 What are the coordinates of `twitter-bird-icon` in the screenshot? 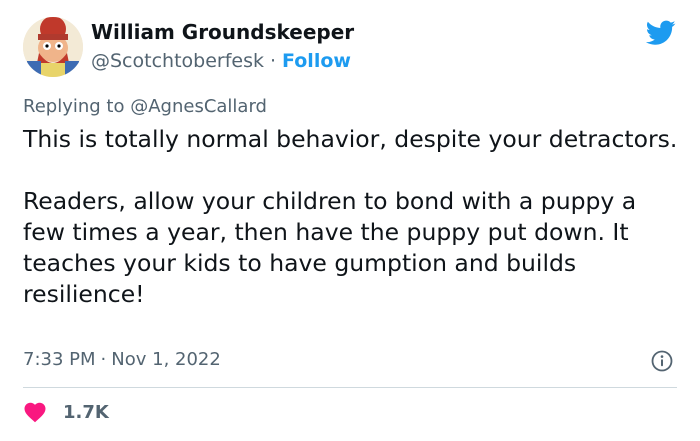 It's located at (661, 33).